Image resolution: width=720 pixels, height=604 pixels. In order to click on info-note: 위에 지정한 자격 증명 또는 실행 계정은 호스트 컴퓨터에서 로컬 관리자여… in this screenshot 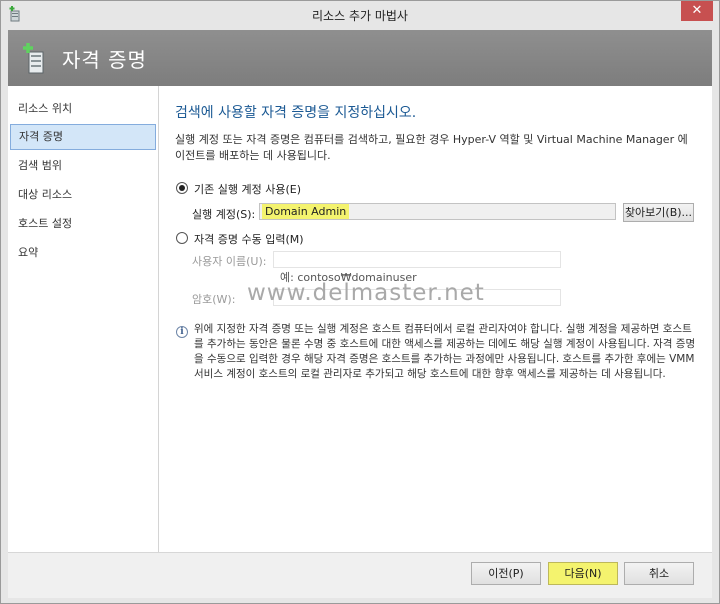, I will do `click(445, 351)`.